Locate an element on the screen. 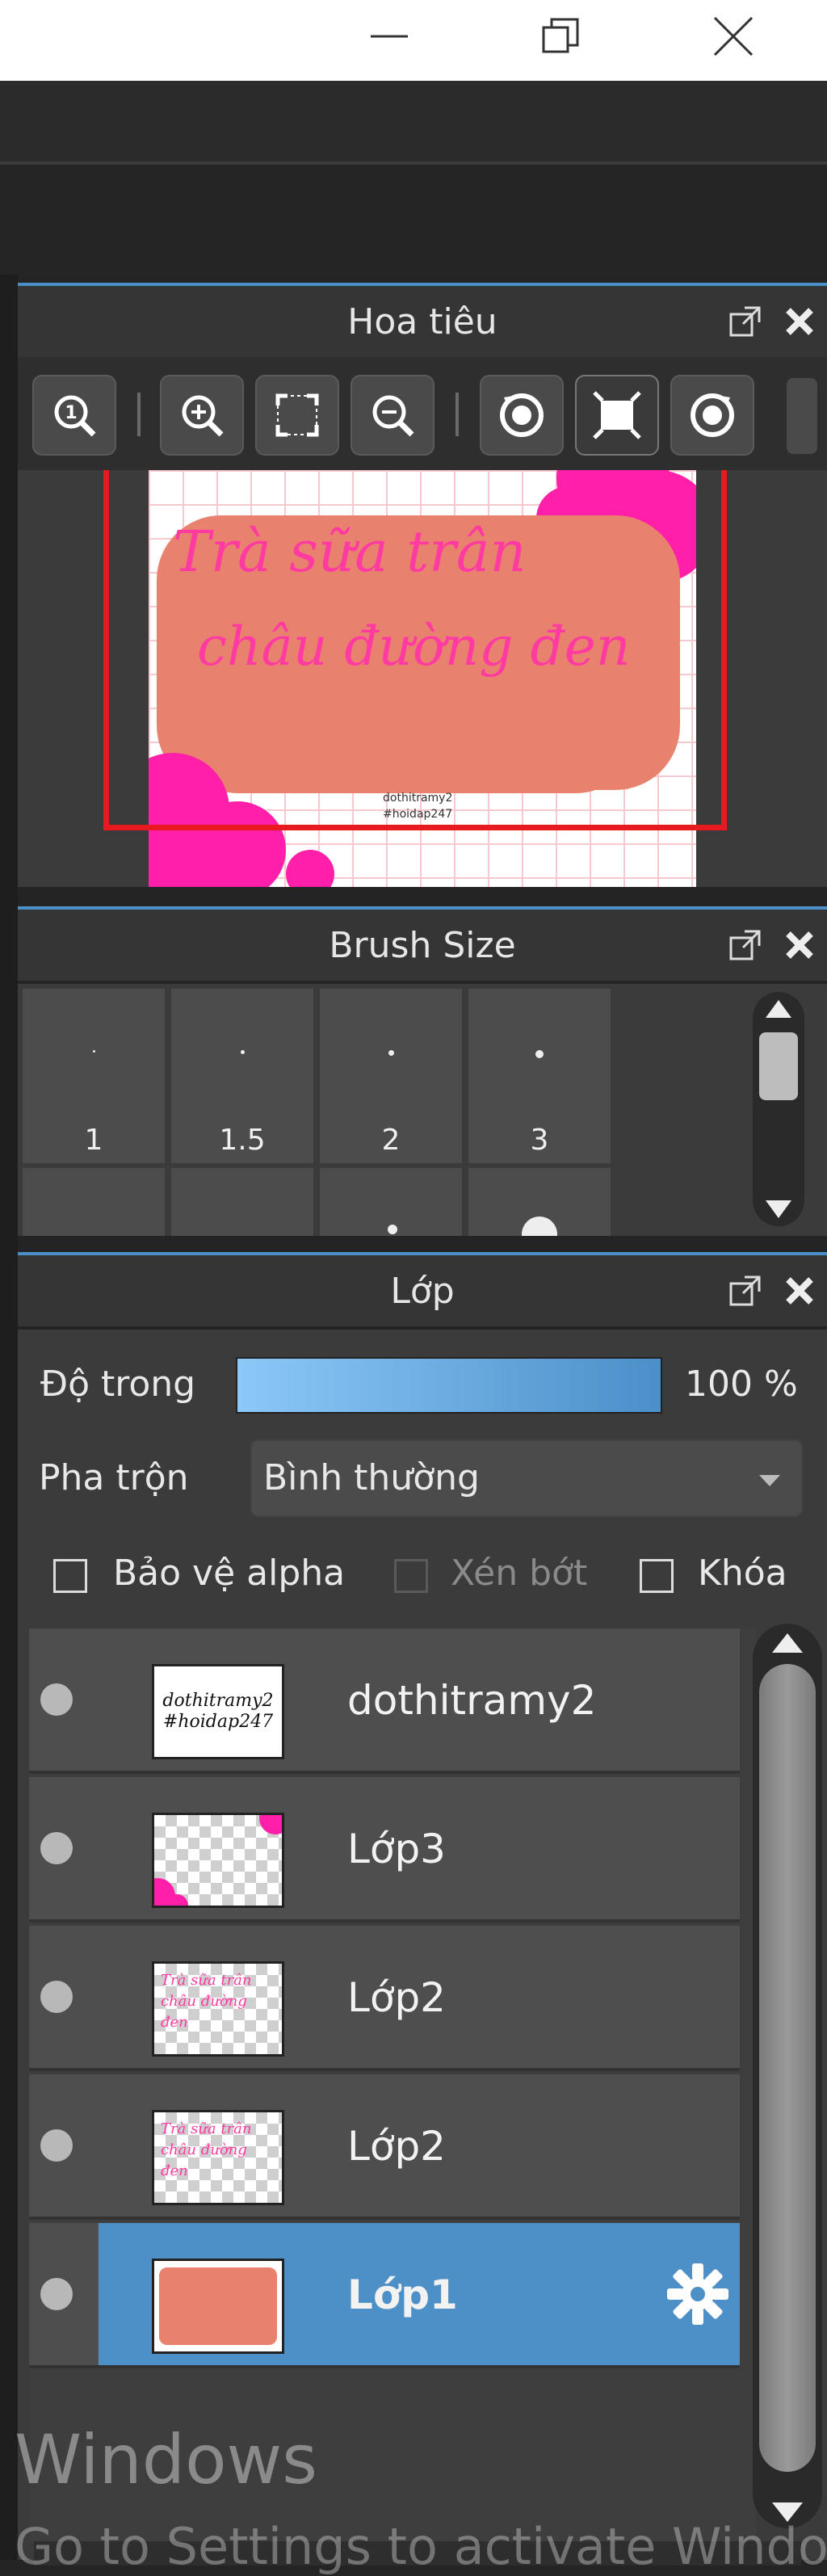  blend-mode-select: Bình thường is located at coordinates (526, 1478).